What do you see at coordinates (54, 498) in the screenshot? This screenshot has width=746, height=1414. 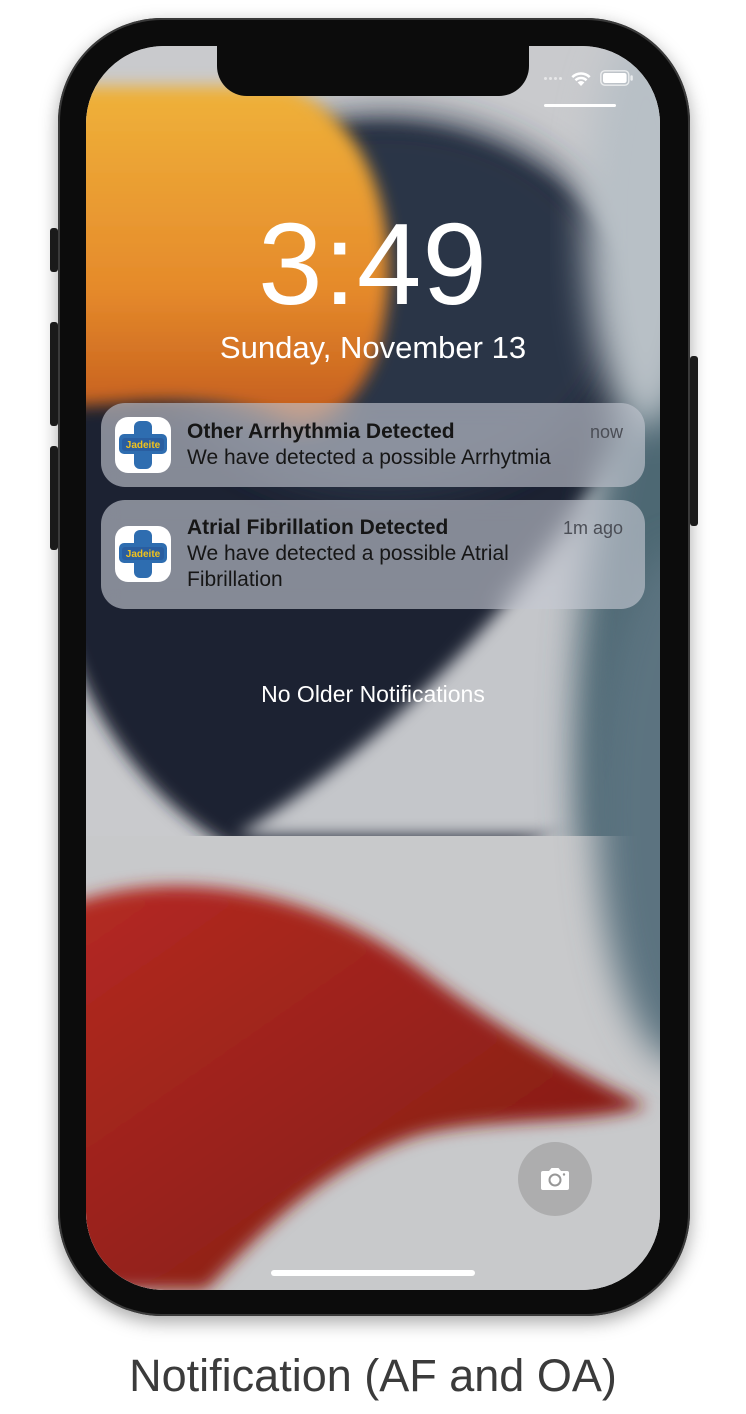 I see `volume-down-button` at bounding box center [54, 498].